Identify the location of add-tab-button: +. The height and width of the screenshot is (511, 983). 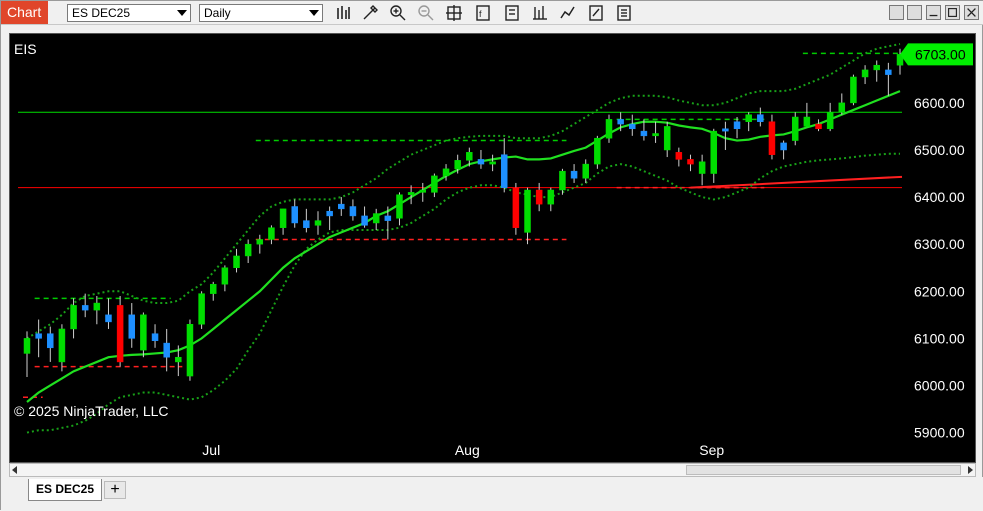
(115, 490).